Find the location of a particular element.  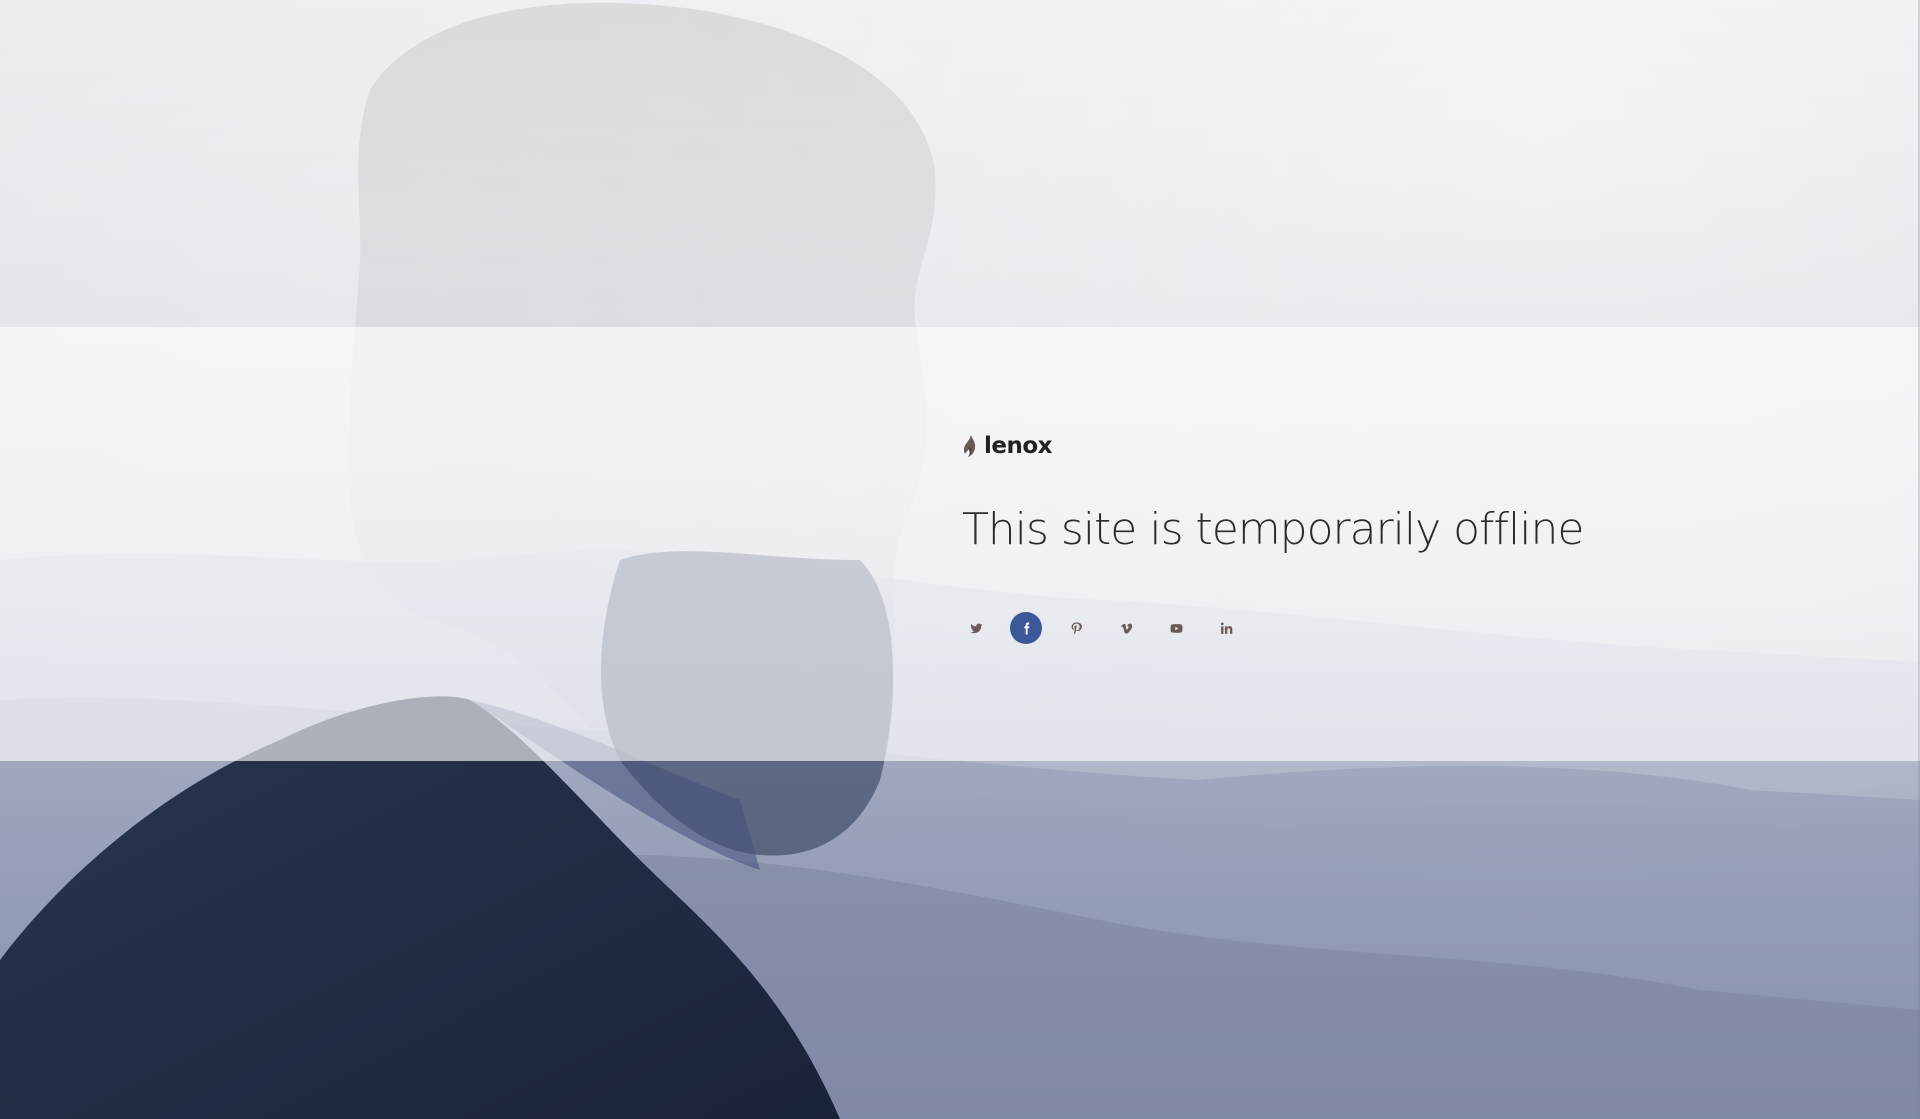

facebook-link is located at coordinates (1026, 628).